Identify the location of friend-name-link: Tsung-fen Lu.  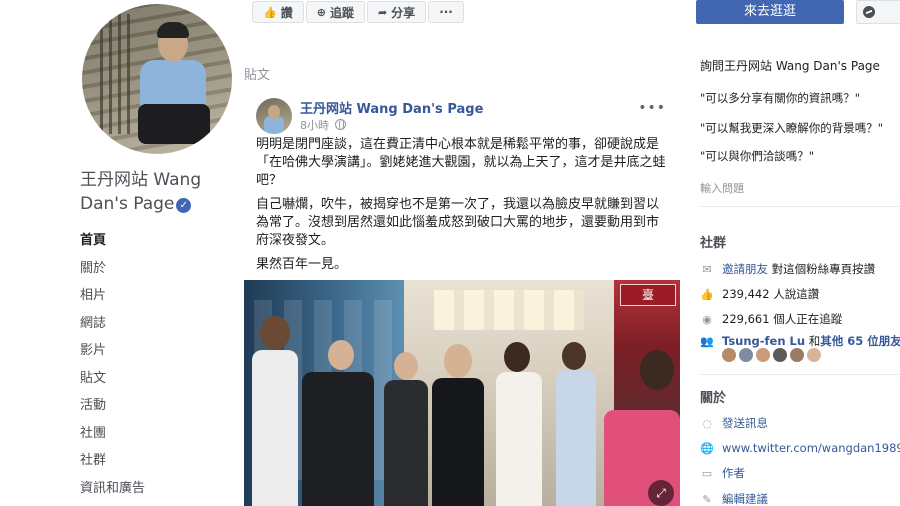
(763, 341).